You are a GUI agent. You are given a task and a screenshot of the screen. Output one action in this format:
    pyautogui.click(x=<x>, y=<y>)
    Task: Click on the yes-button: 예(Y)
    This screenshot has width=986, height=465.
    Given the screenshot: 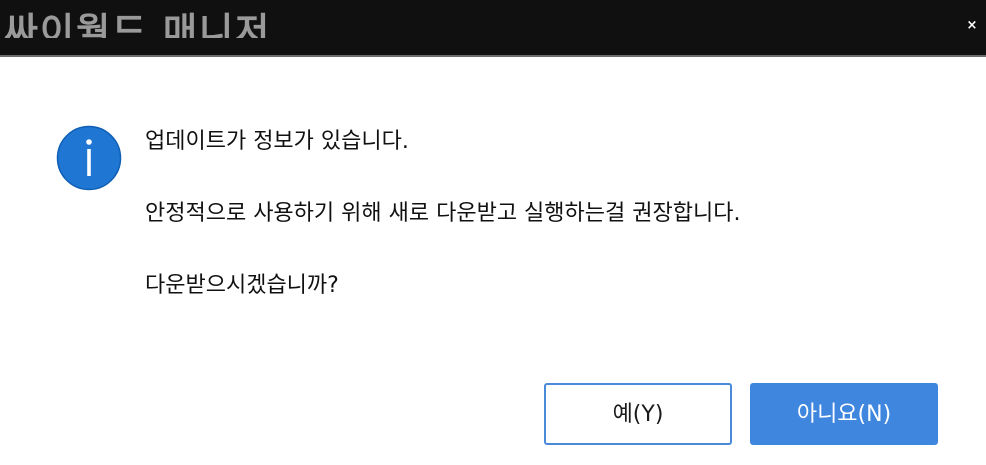 What is the action you would take?
    pyautogui.click(x=638, y=414)
    